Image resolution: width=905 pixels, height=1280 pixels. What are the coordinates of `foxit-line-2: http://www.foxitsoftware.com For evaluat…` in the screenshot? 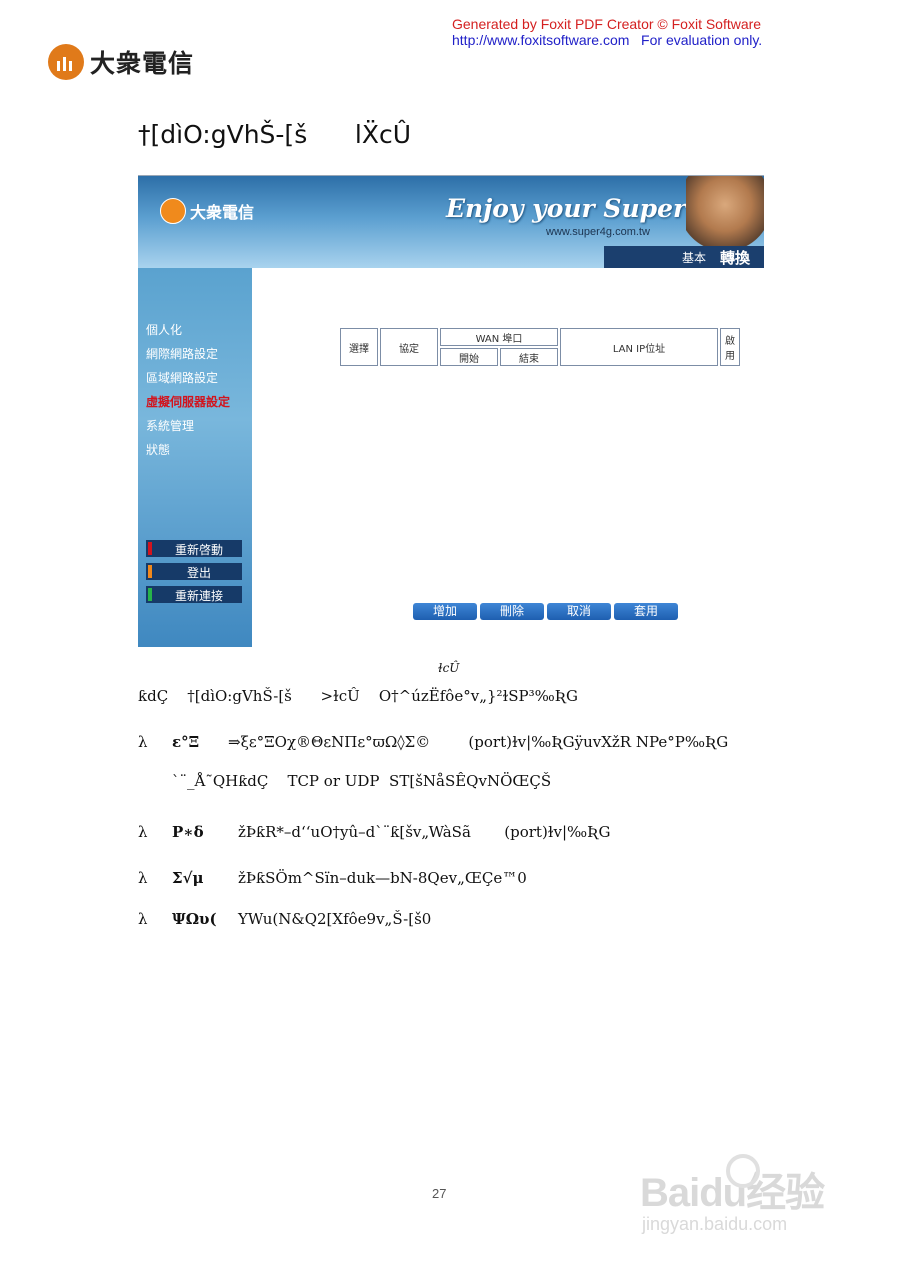 It's located at (607, 40).